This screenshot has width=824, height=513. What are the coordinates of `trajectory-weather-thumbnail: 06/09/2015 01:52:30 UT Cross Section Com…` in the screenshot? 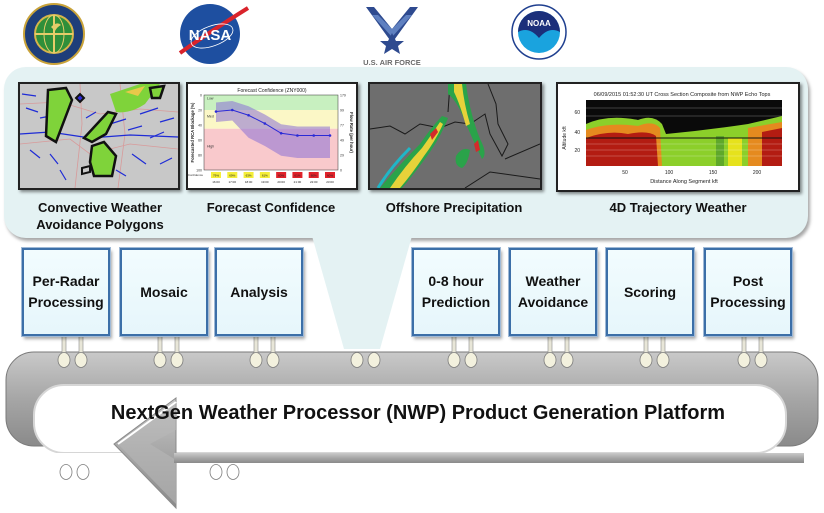 It's located at (678, 137).